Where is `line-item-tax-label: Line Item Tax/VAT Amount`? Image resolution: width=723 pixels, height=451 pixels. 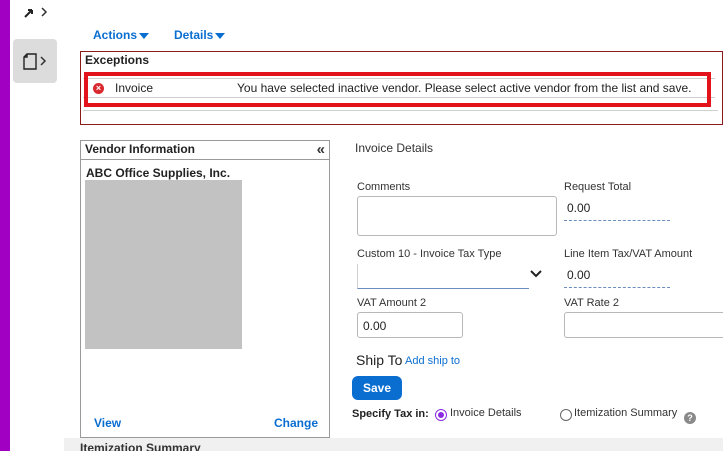 line-item-tax-label: Line Item Tax/VAT Amount is located at coordinates (628, 254).